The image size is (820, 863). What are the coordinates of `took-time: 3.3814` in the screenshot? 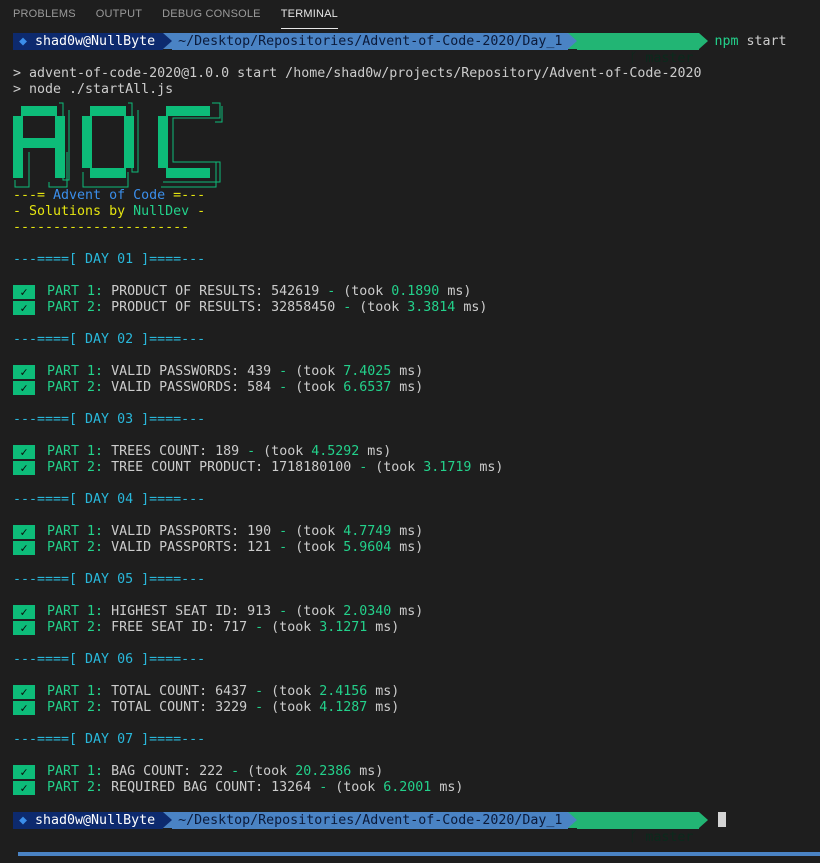 It's located at (431, 307).